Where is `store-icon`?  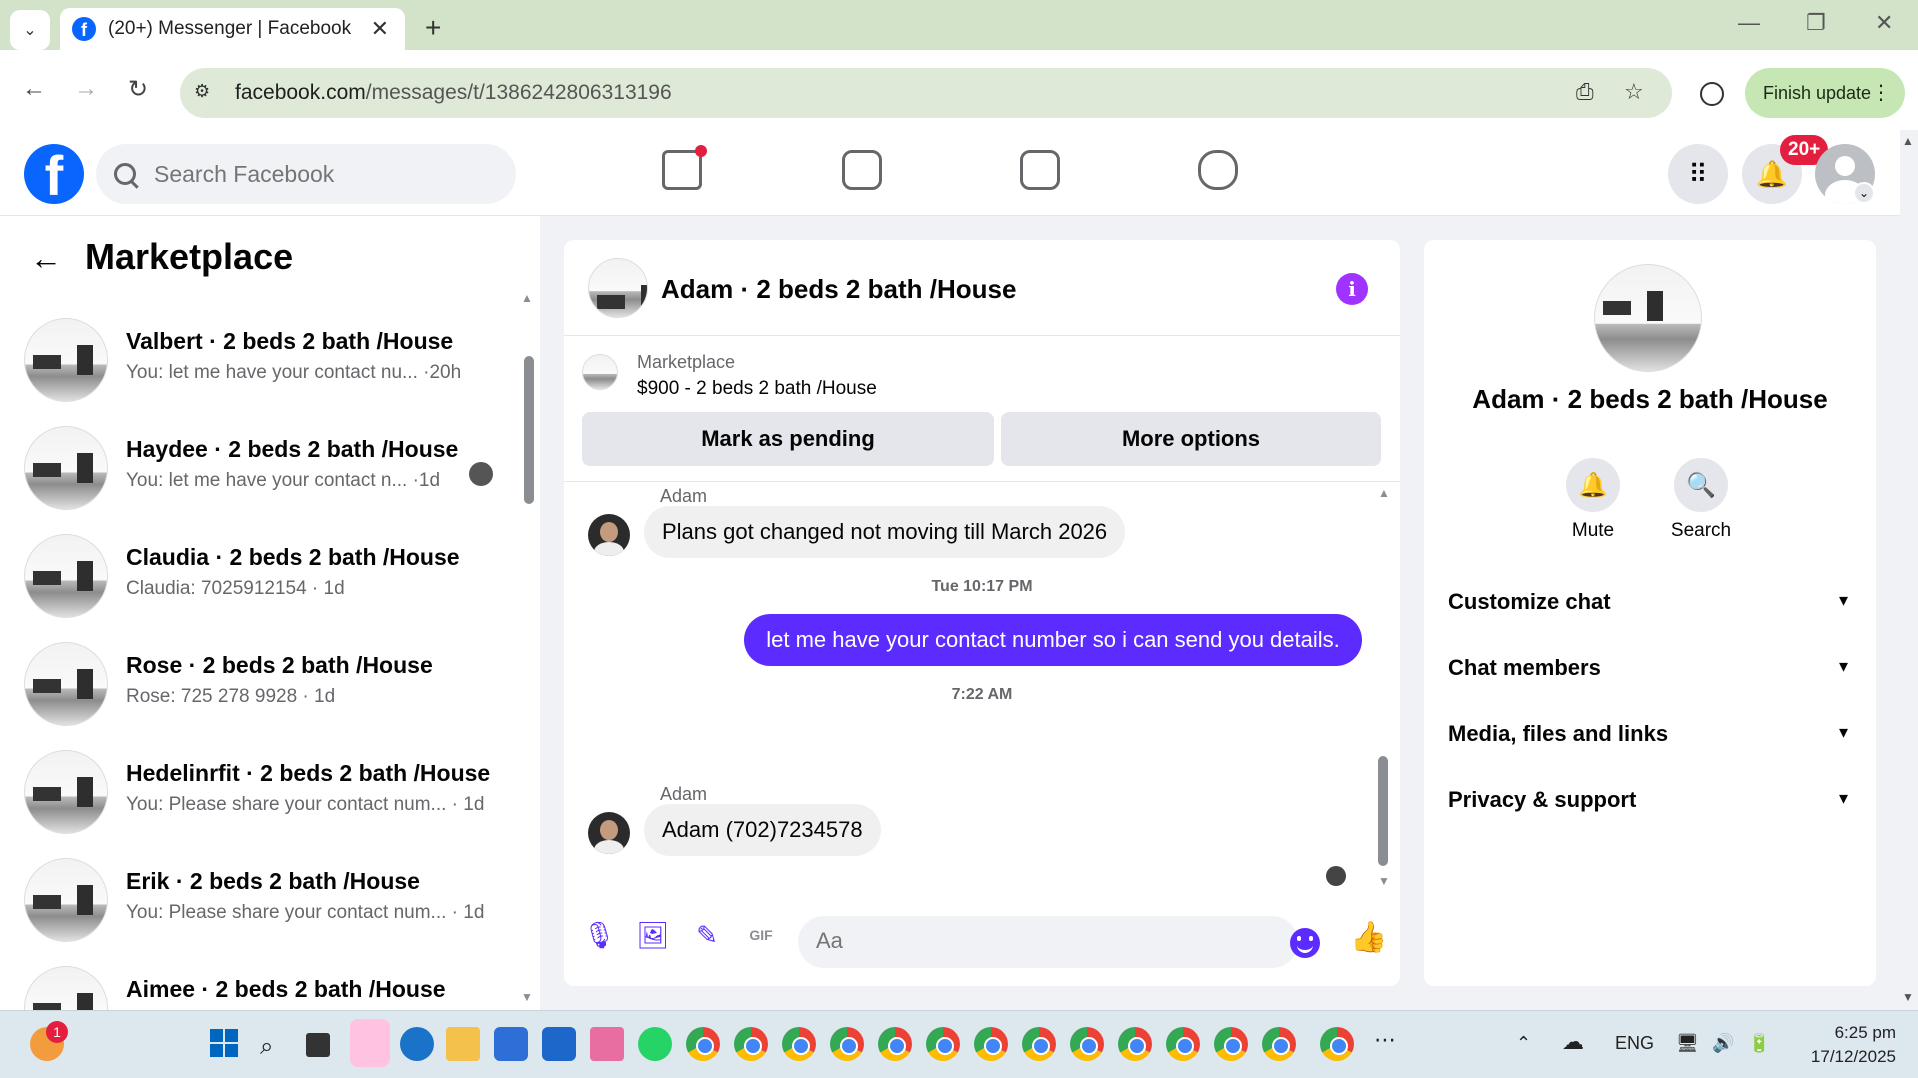
store-icon is located at coordinates (511, 1044).